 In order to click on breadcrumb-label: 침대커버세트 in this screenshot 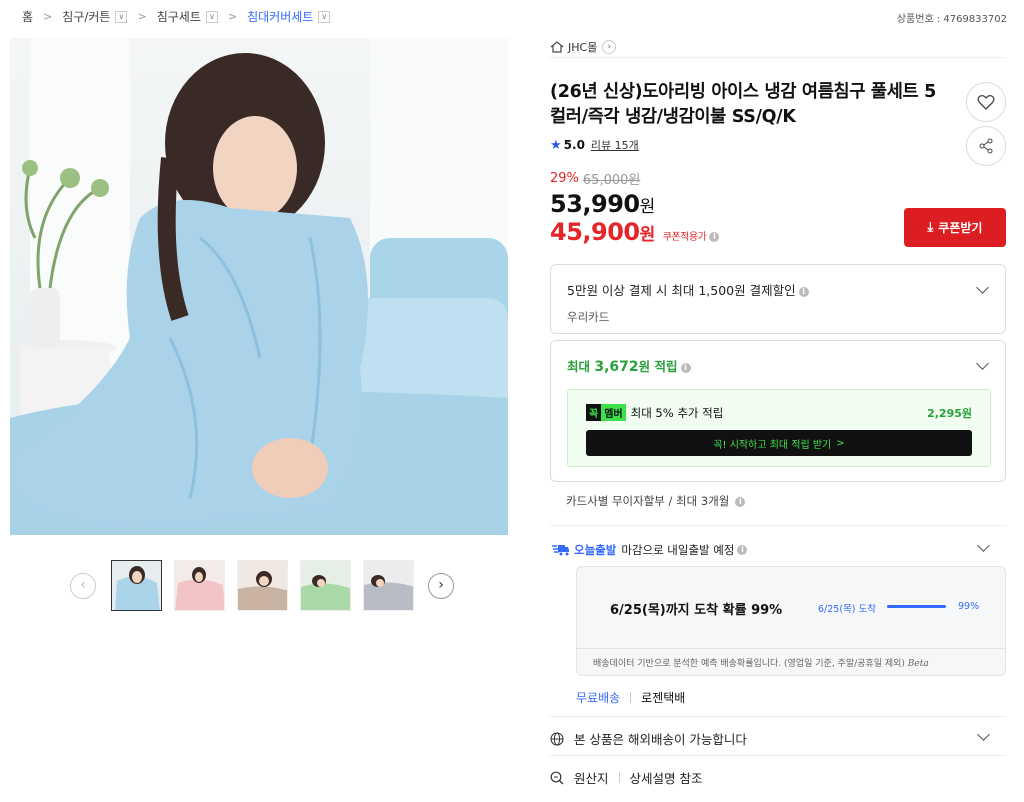, I will do `click(280, 16)`.